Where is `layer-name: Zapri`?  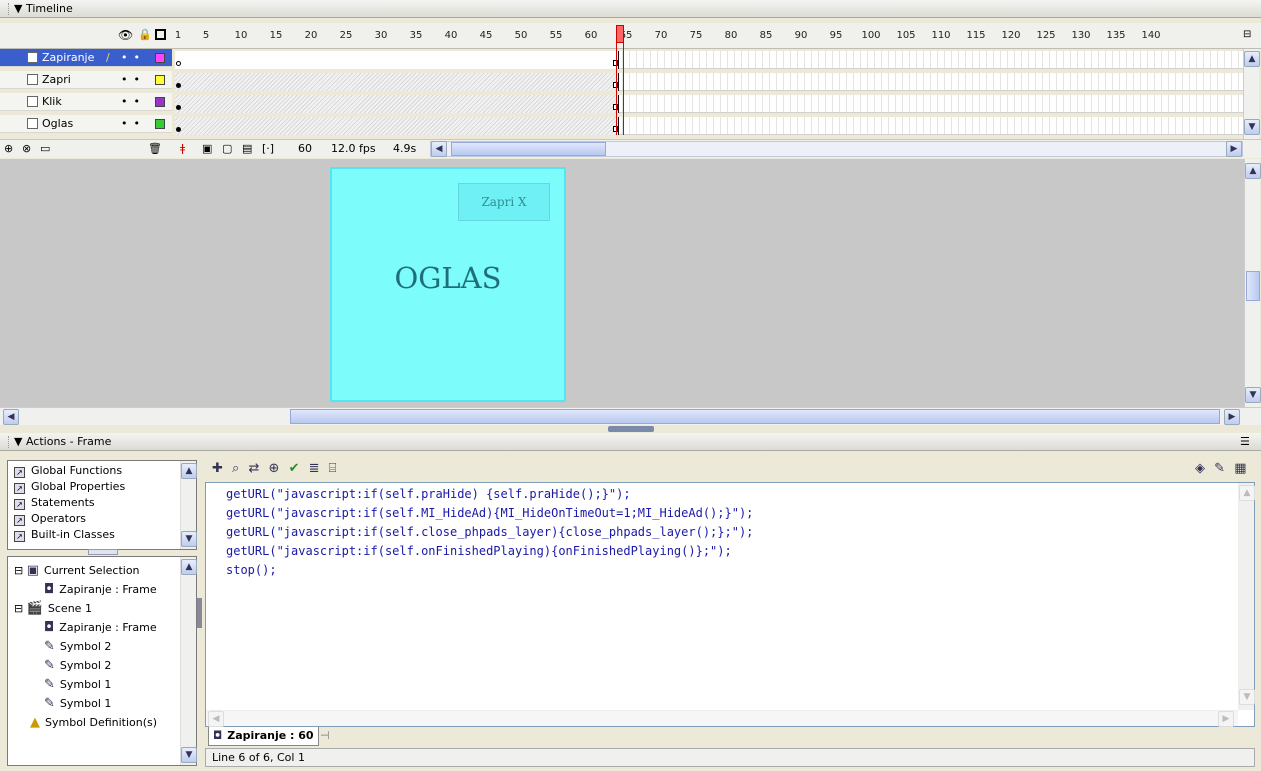 layer-name: Zapri is located at coordinates (56, 80).